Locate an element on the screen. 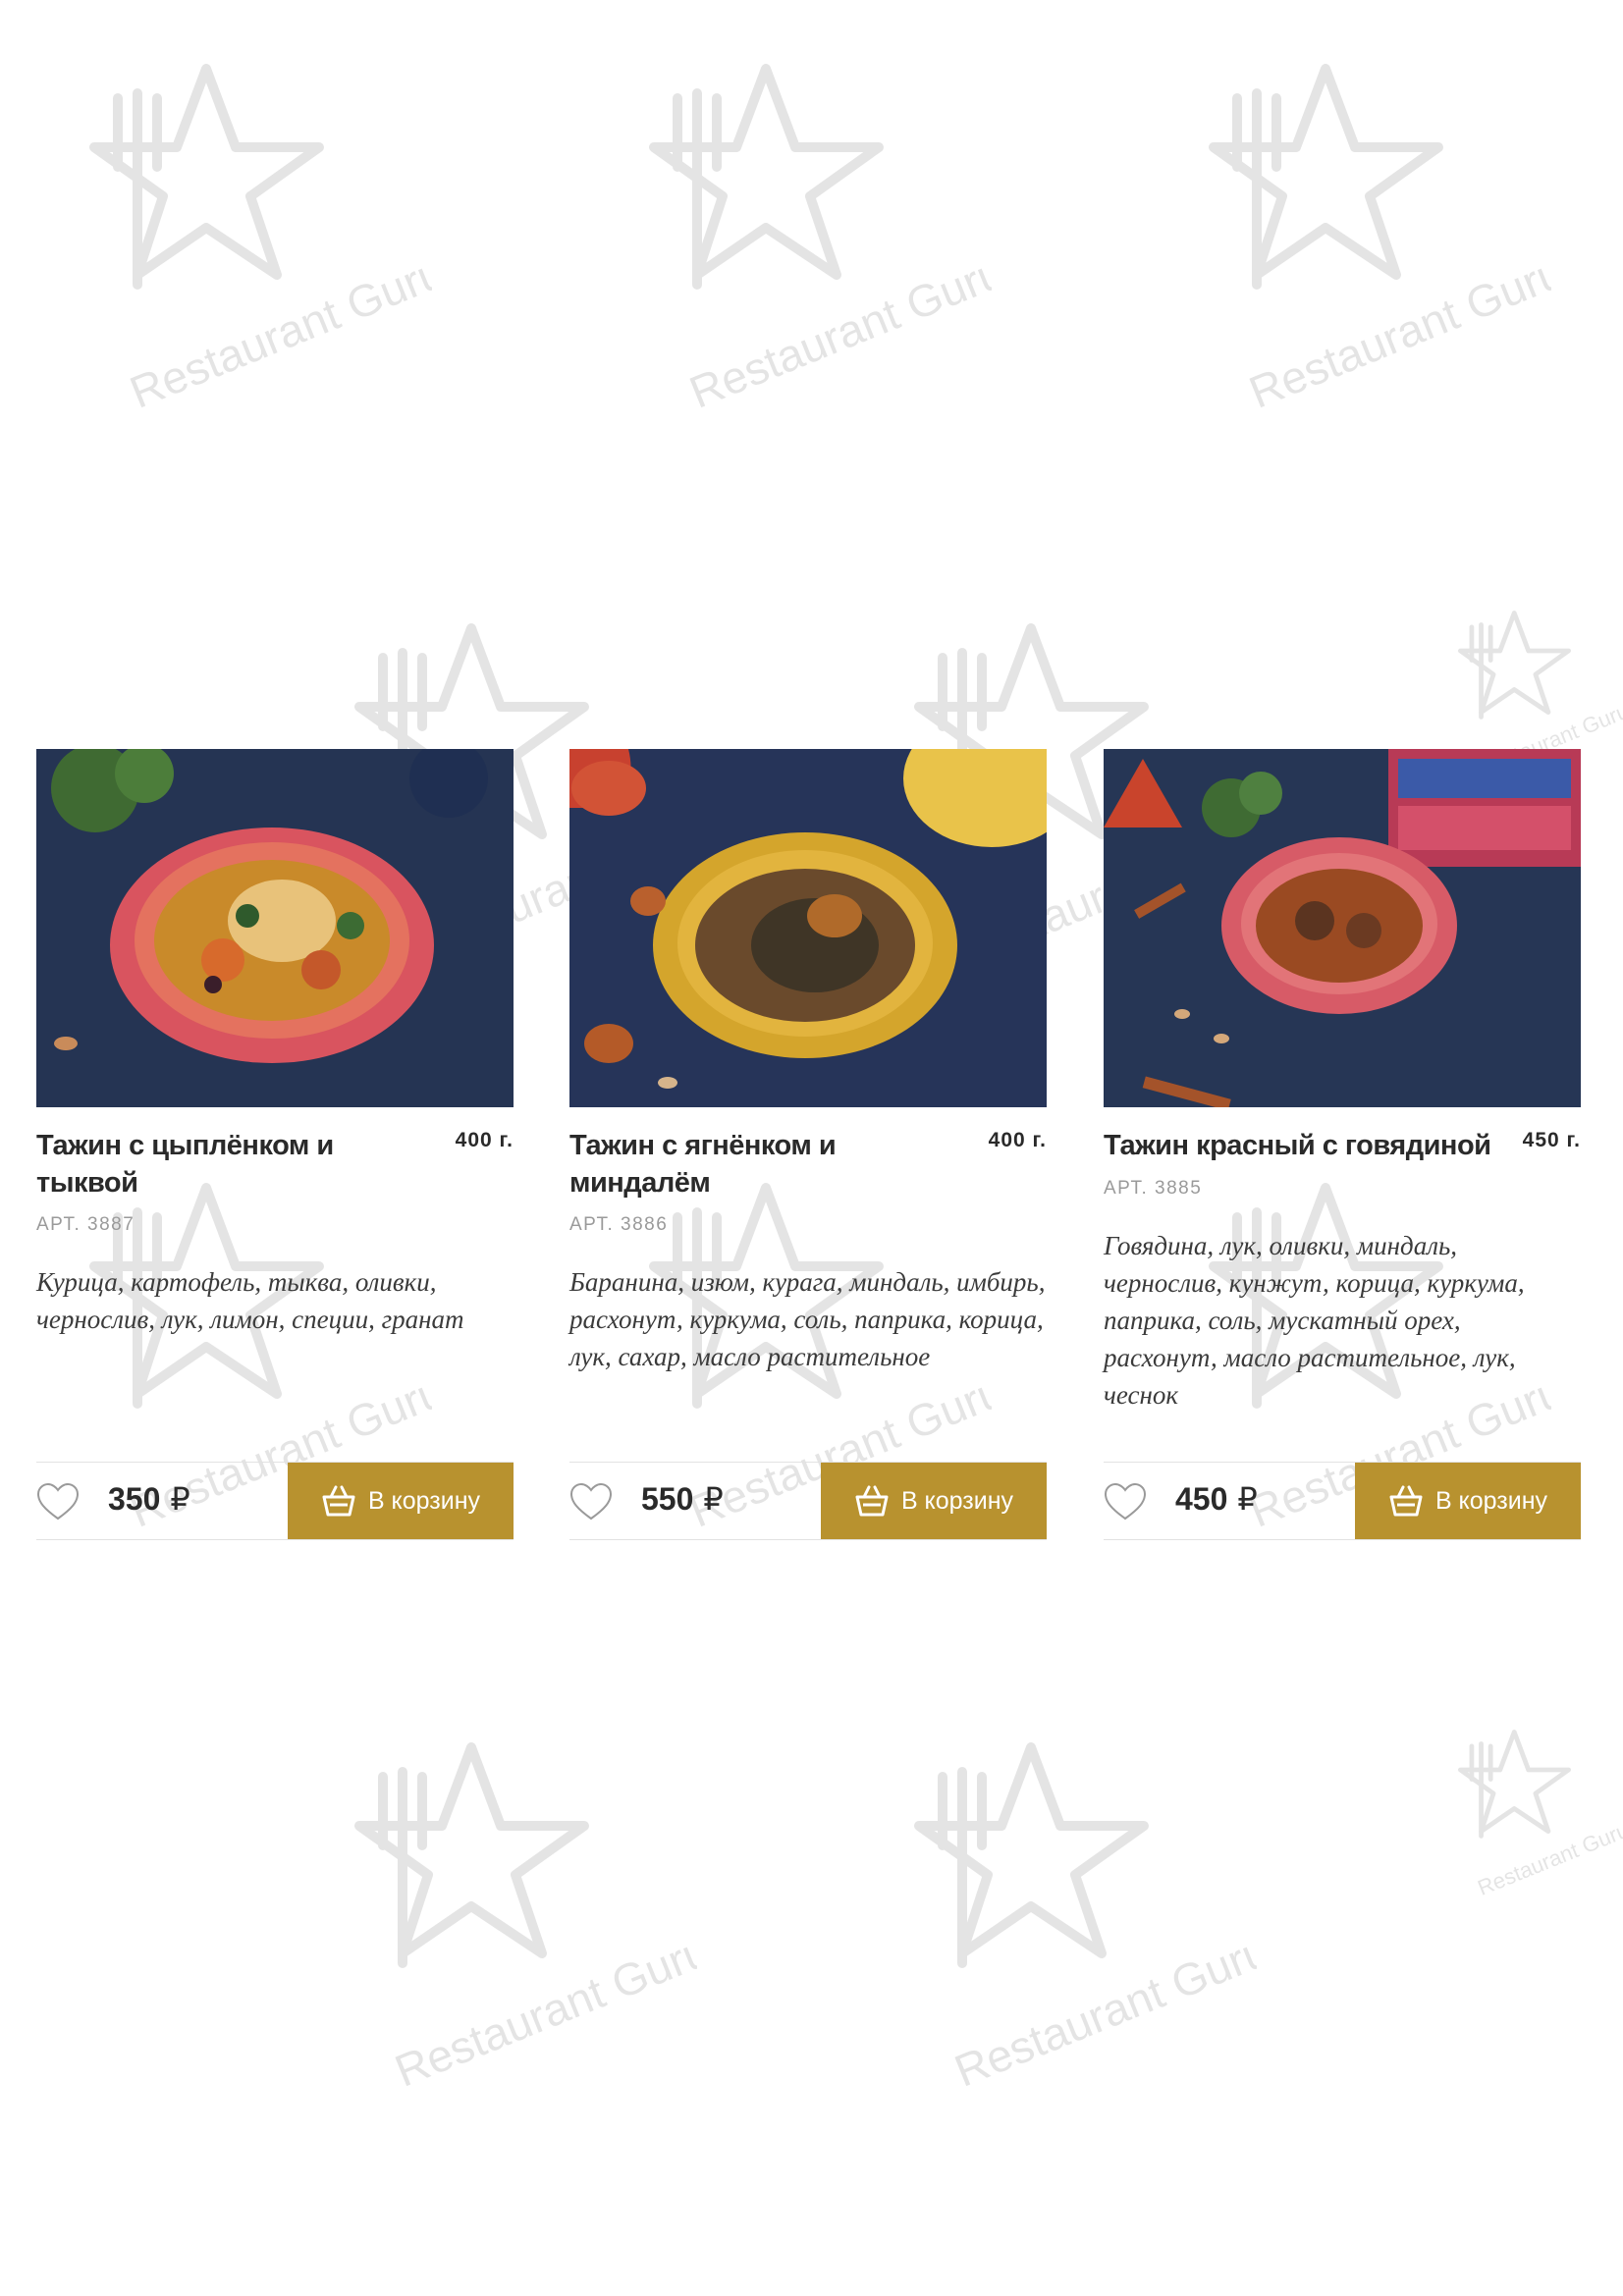  product-price: 350 ₽ is located at coordinates (149, 1499).